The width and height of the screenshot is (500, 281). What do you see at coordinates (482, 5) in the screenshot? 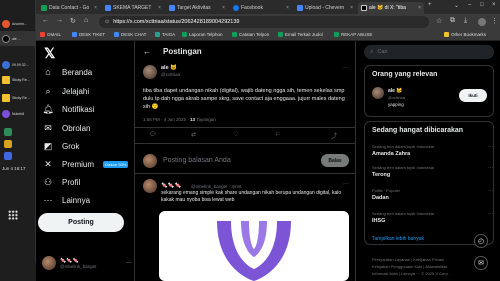
I see `maximize-icon: □` at bounding box center [482, 5].